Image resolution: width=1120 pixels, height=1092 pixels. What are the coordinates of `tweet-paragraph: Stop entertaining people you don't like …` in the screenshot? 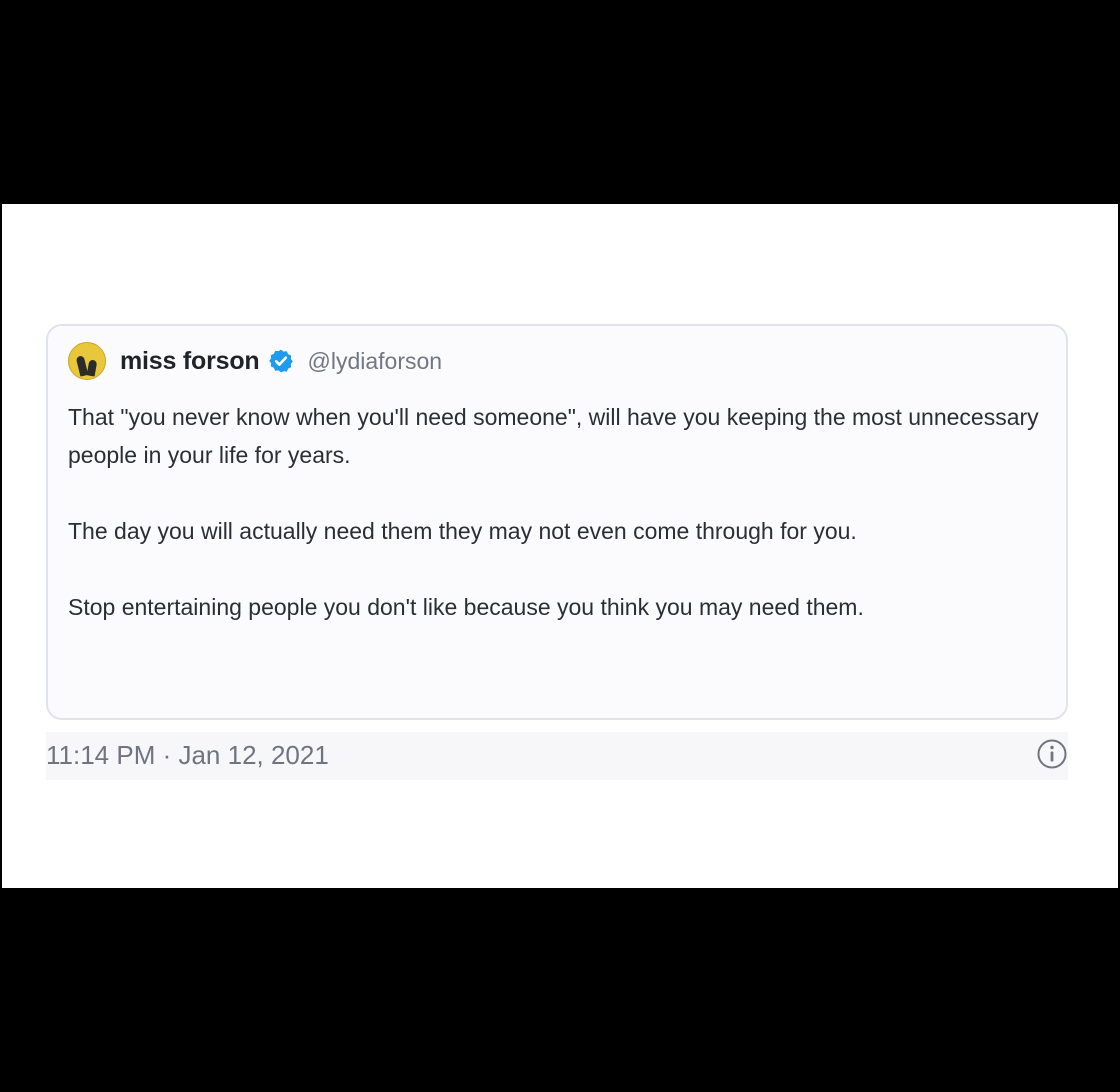 It's located at (466, 607).